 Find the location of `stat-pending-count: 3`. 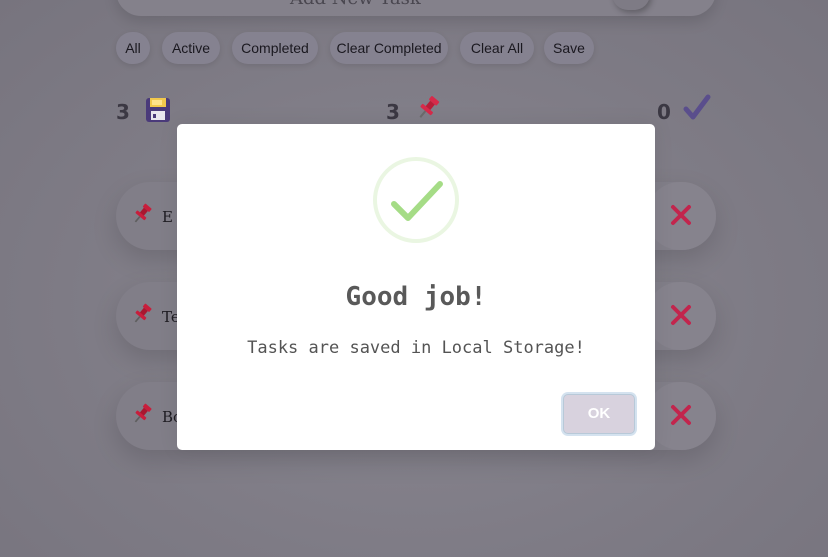

stat-pending-count: 3 is located at coordinates (393, 112).